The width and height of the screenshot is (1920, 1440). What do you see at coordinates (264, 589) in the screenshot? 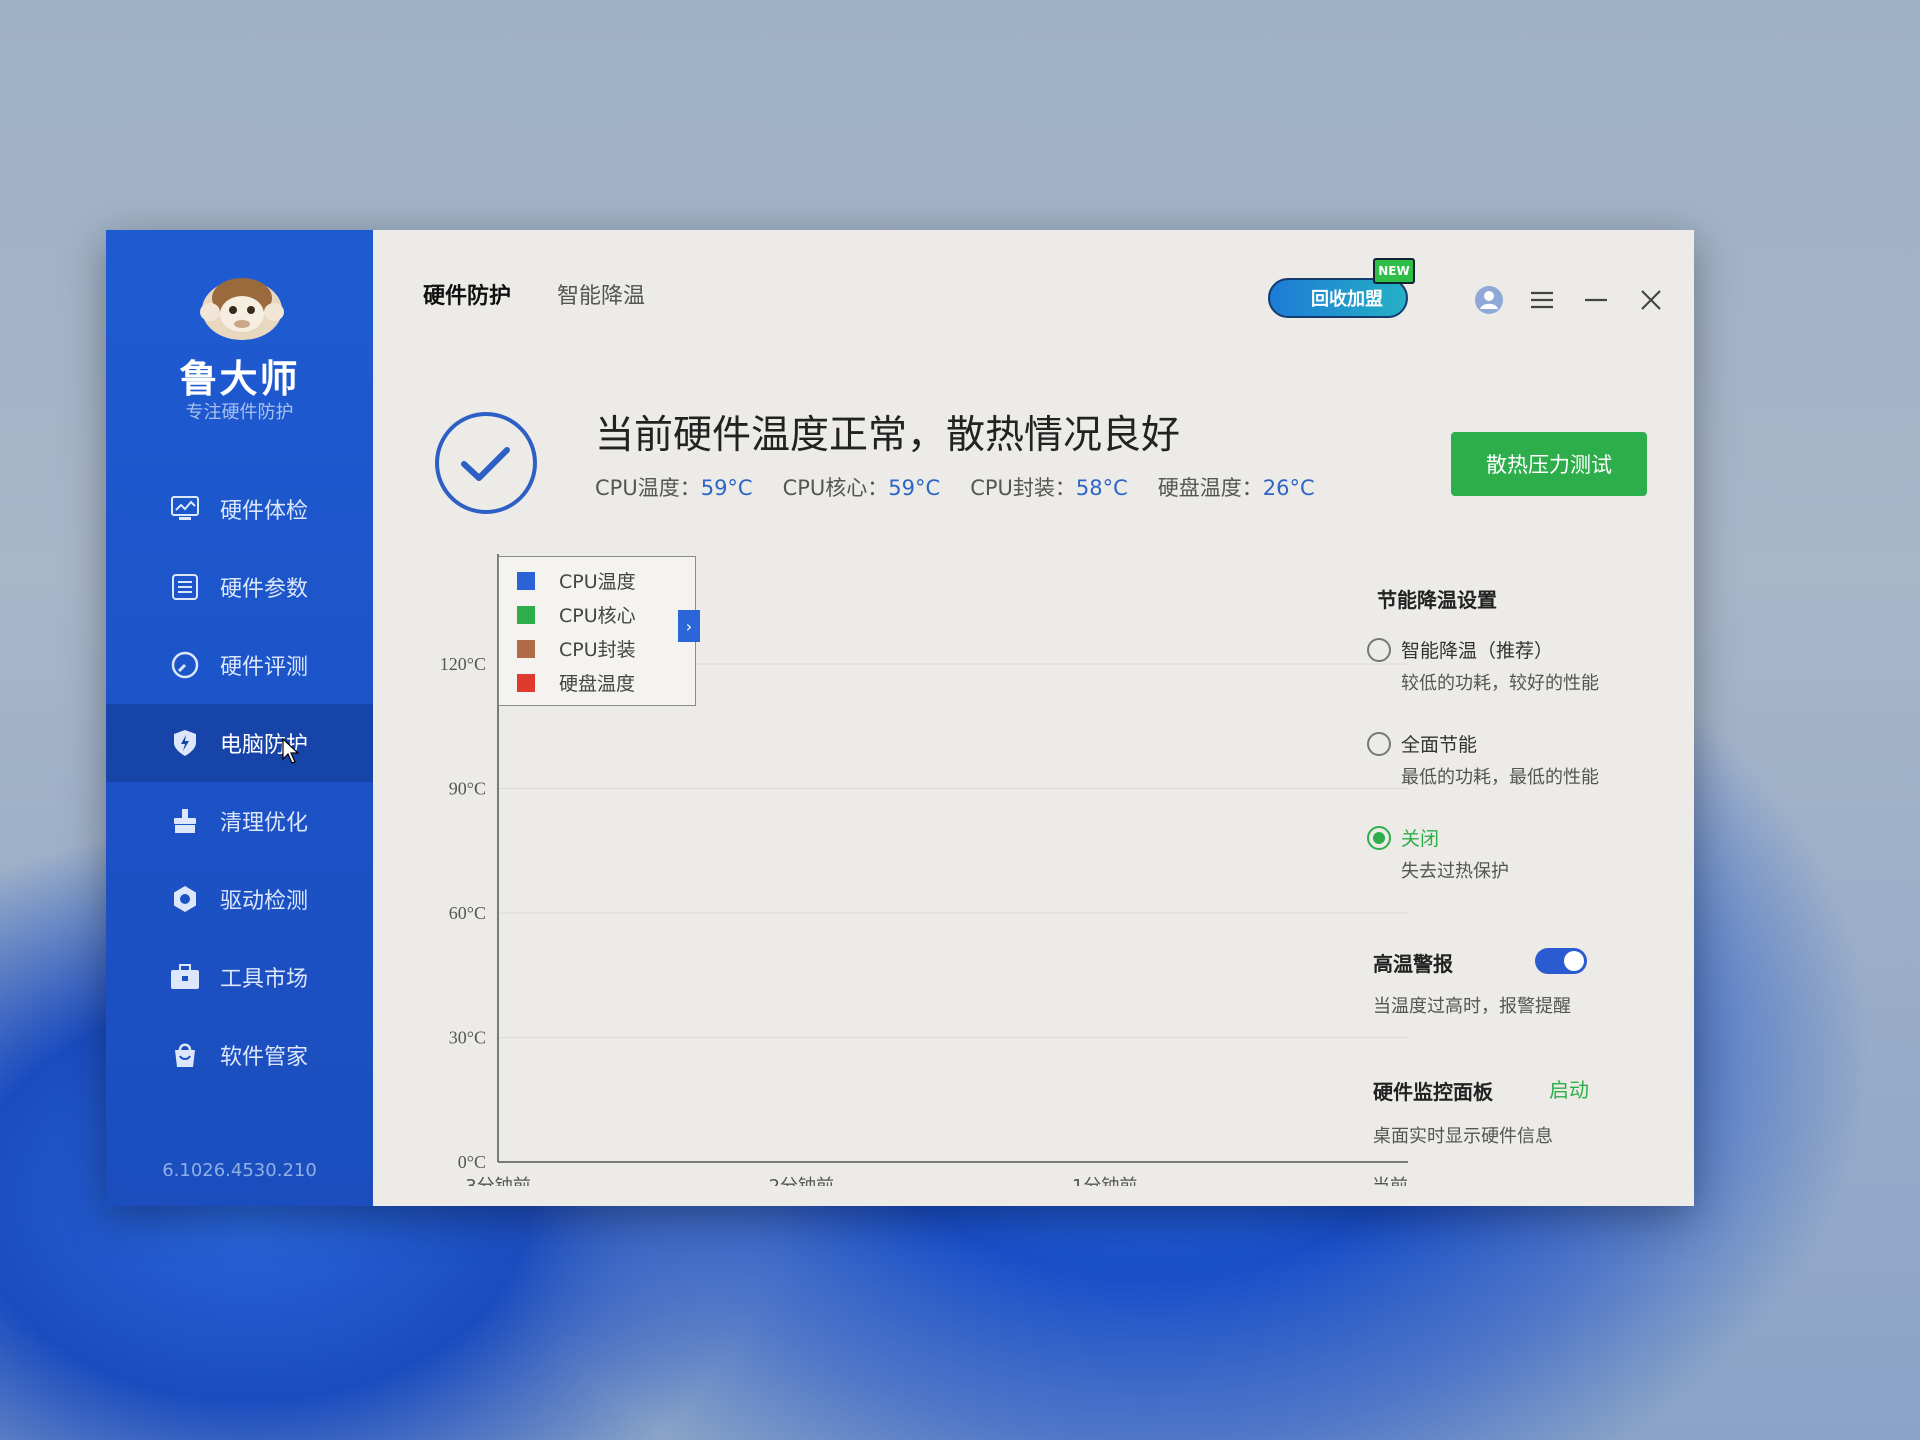
I see `sidebar-item-label: 硬件参数` at bounding box center [264, 589].